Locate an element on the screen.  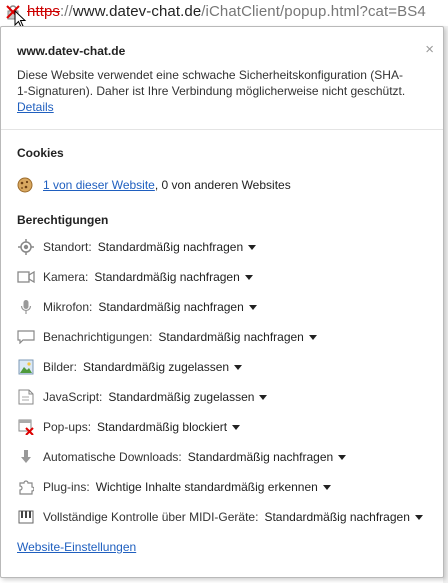
microphone-icon is located at coordinates (26, 307).